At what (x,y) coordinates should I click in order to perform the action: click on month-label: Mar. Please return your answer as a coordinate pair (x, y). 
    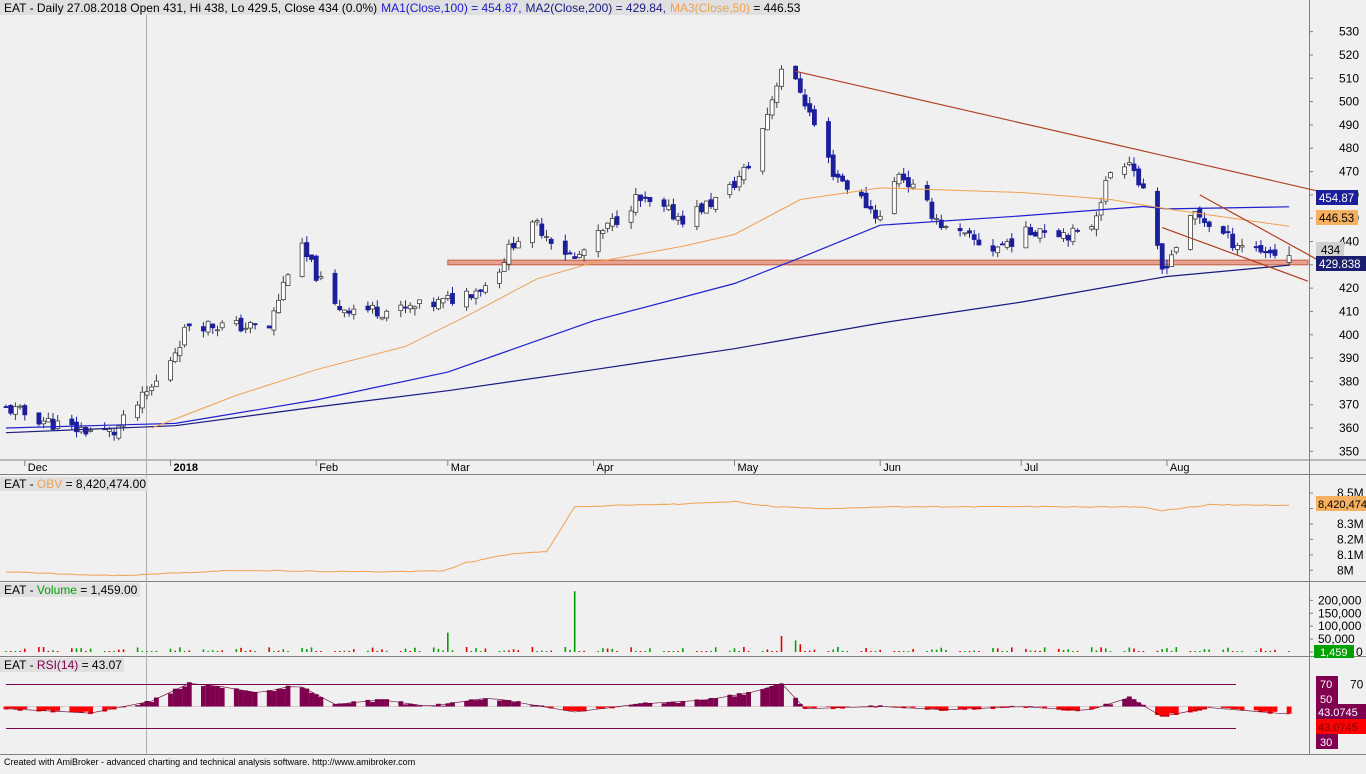
    Looking at the image, I should click on (460, 468).